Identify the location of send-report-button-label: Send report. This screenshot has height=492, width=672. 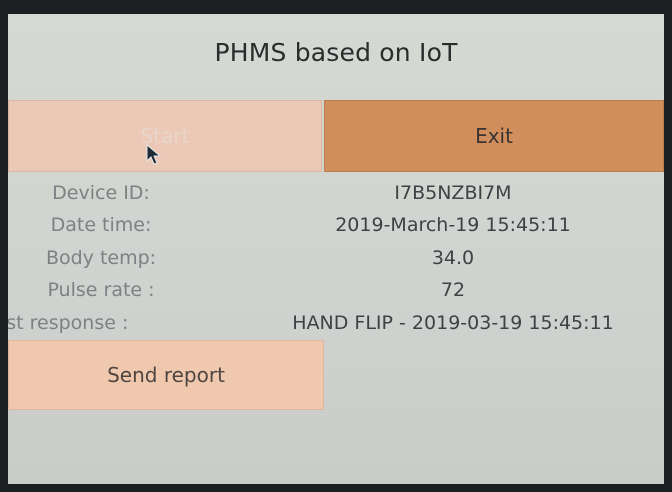
(166, 375).